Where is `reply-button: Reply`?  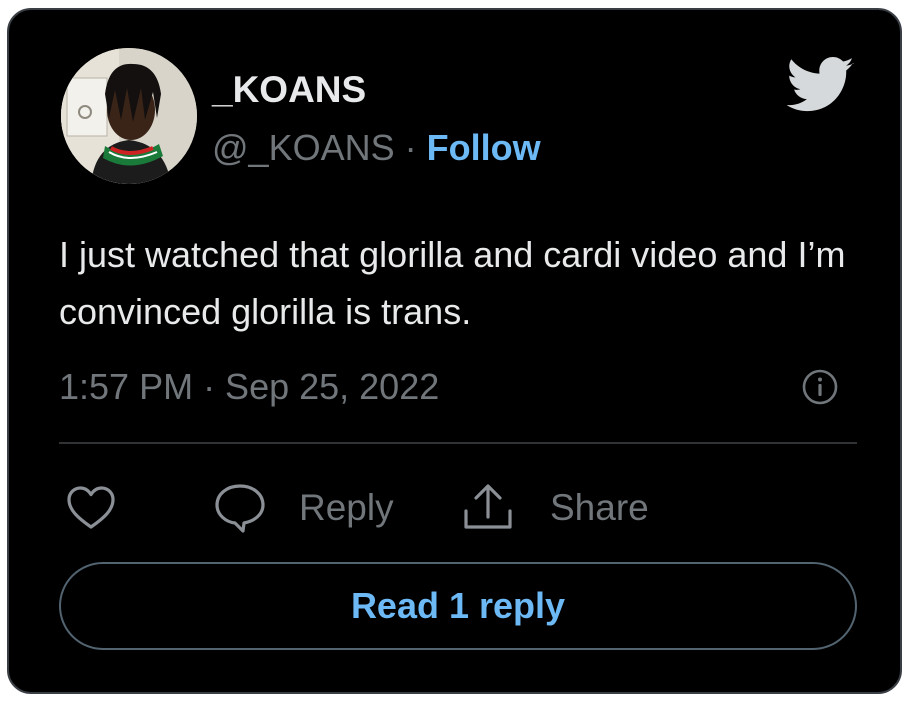
reply-button: Reply is located at coordinates (303, 508).